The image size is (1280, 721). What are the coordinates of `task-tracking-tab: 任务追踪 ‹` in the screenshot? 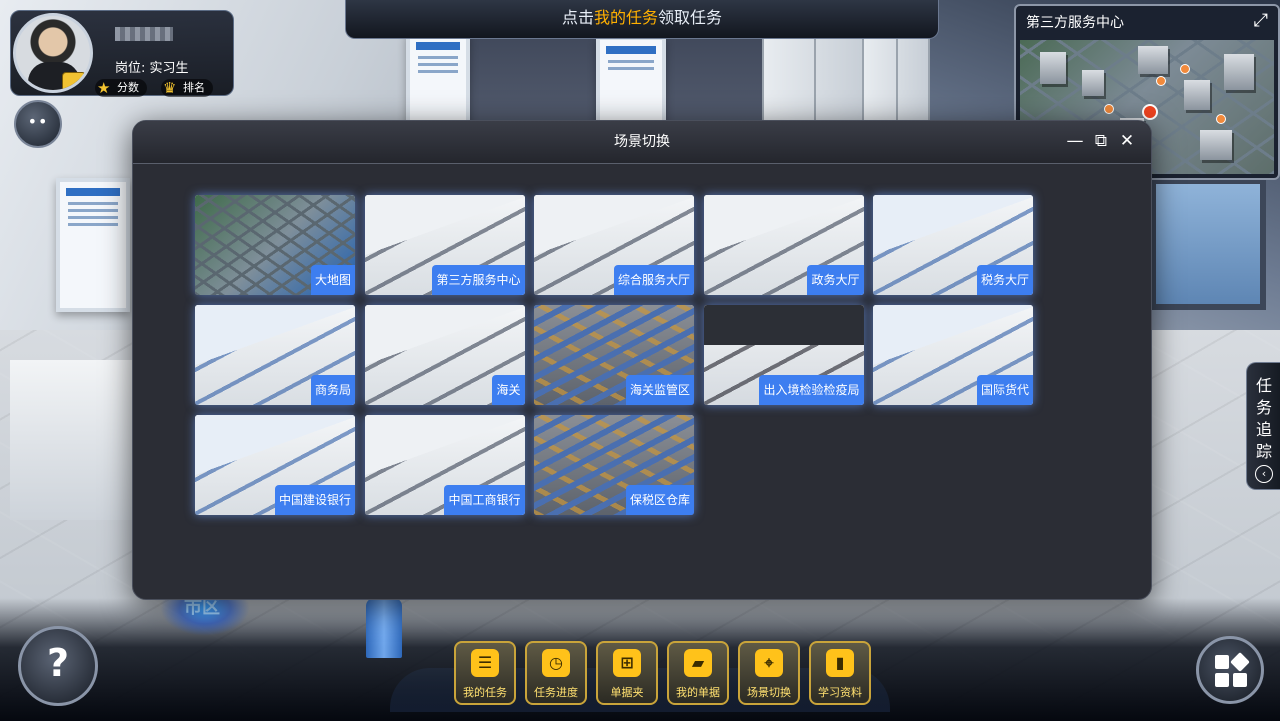 It's located at (1263, 426).